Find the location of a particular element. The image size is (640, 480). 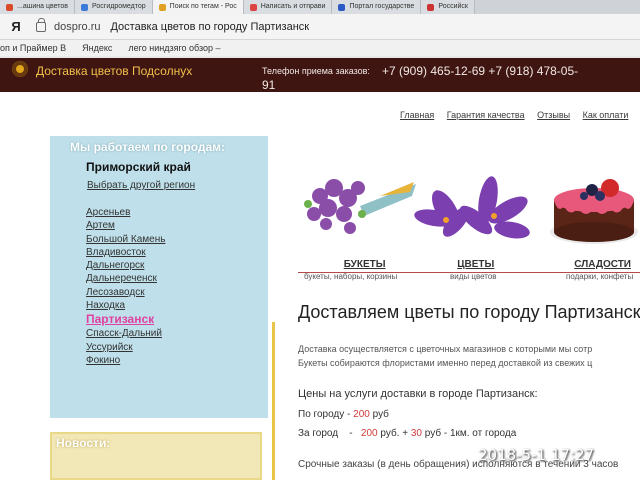

category-title: СЛАДОСТИ is located at coordinates (602, 264).